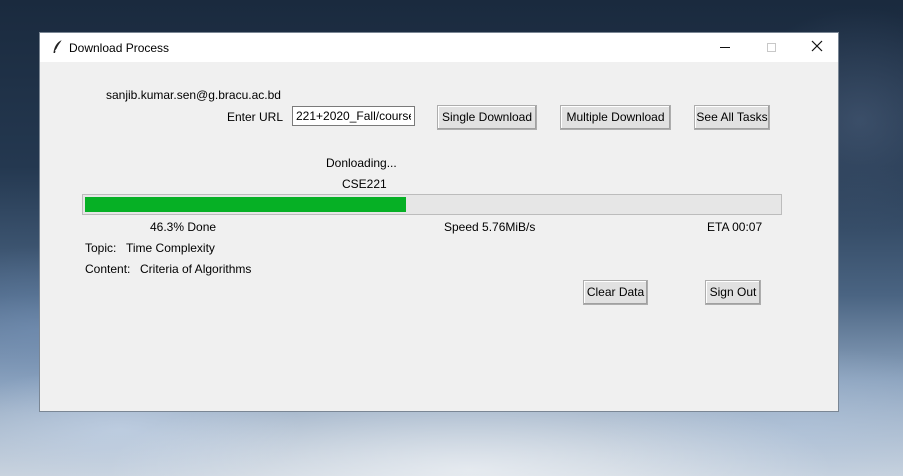 The height and width of the screenshot is (476, 903). I want to click on topic-value: Time Complexity, so click(170, 248).